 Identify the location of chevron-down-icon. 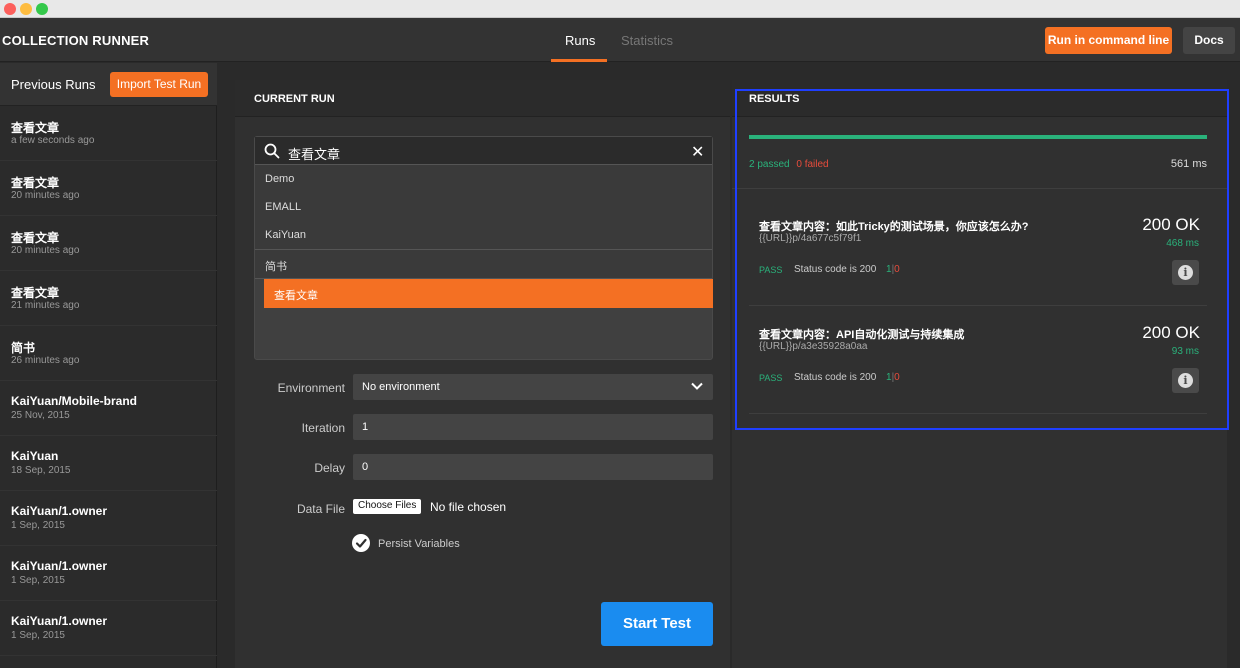
(697, 386).